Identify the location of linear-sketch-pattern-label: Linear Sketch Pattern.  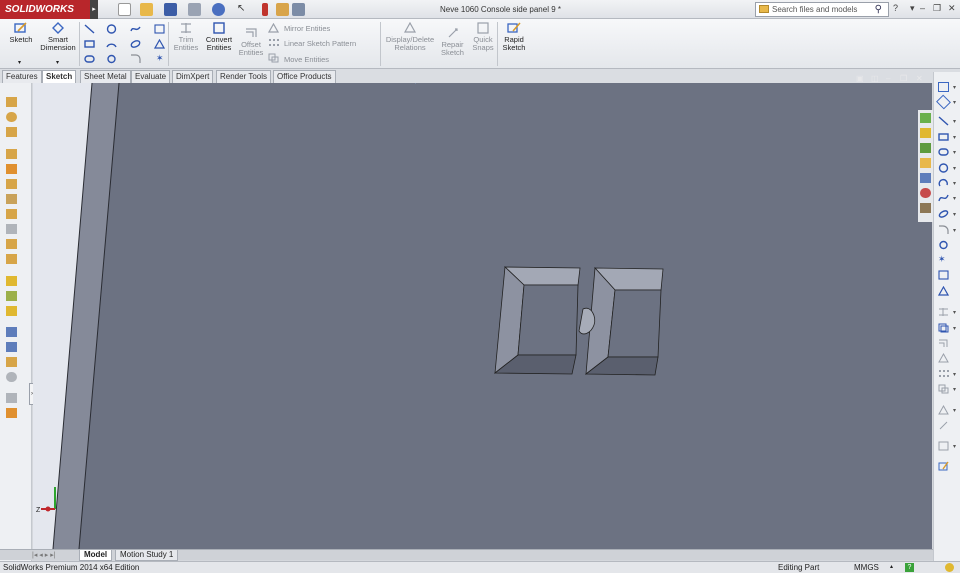
(320, 43).